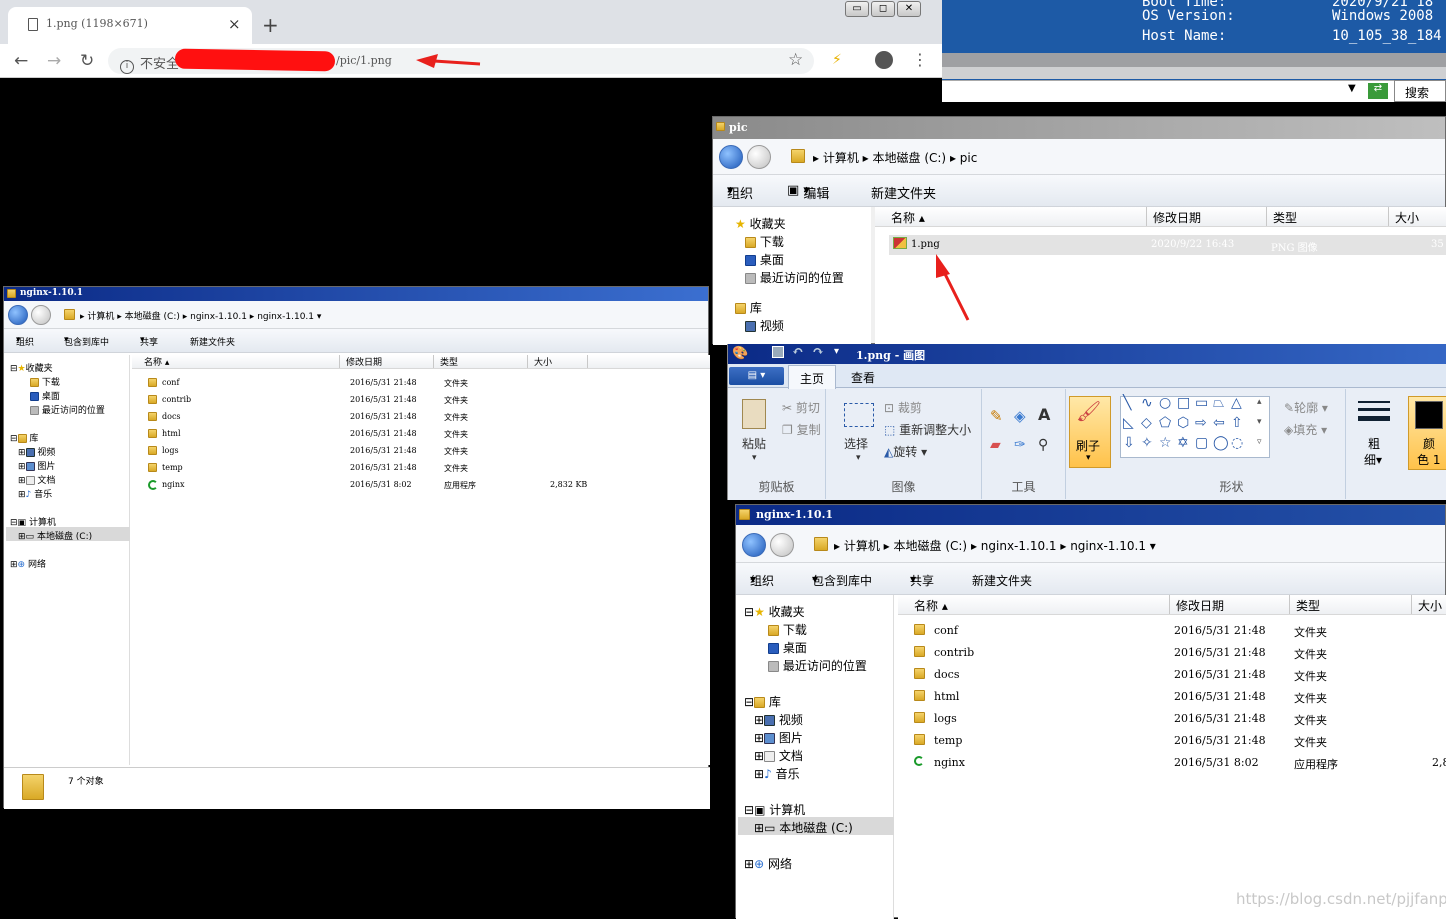 This screenshot has width=1446, height=919. Describe the element at coordinates (754, 414) in the screenshot. I see `paste-icon` at that location.